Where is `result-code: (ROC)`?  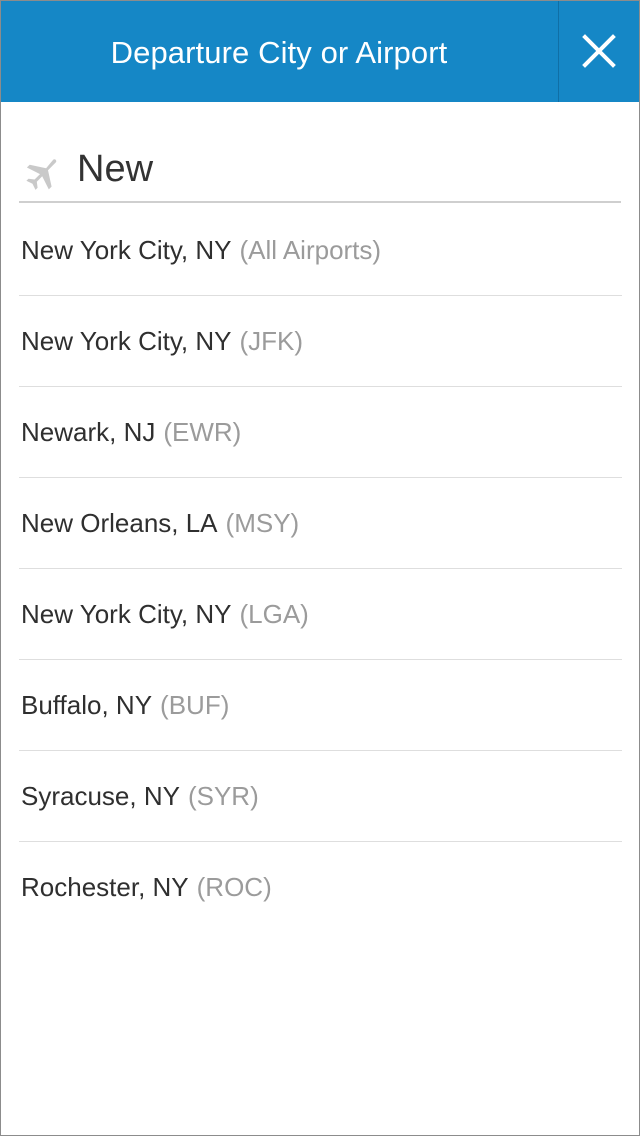
result-code: (ROC) is located at coordinates (234, 887).